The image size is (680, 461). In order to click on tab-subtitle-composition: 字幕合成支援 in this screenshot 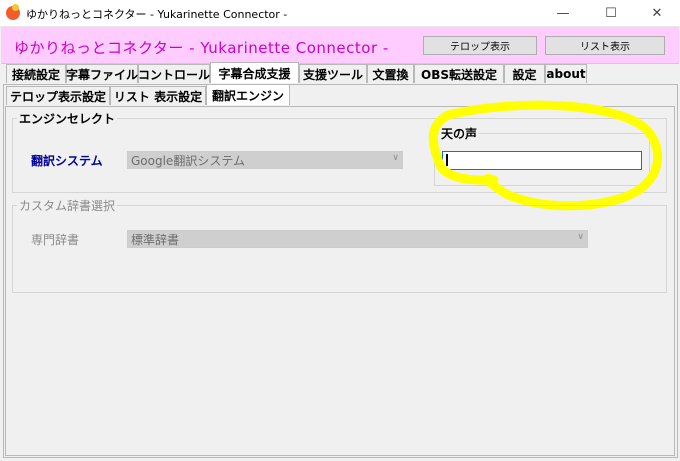, I will do `click(254, 72)`.